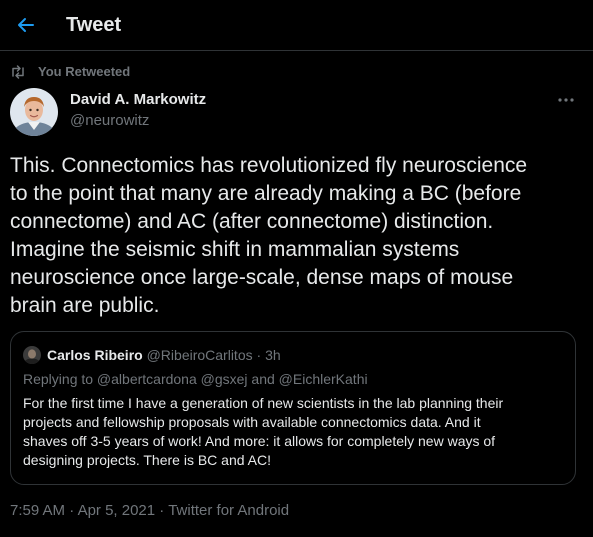 This screenshot has height=537, width=593. I want to click on tweet-source: Twitter for Android, so click(228, 510).